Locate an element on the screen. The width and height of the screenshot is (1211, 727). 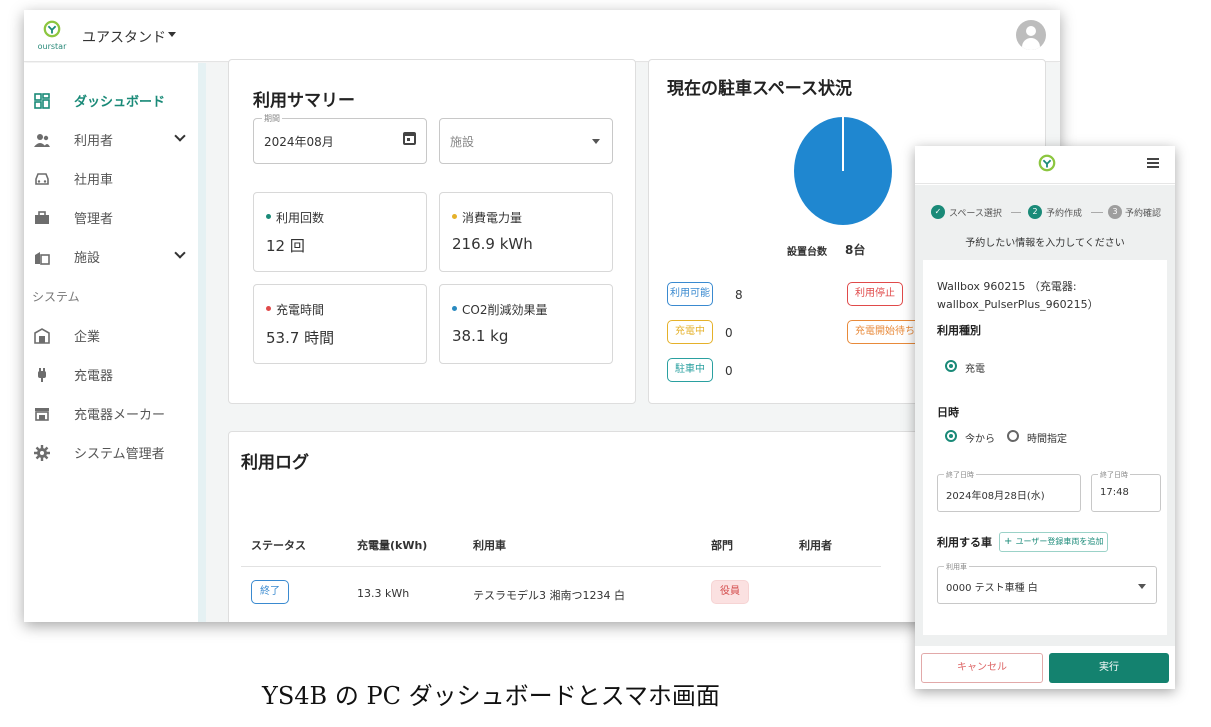
step-number: 2 is located at coordinates (1035, 212).